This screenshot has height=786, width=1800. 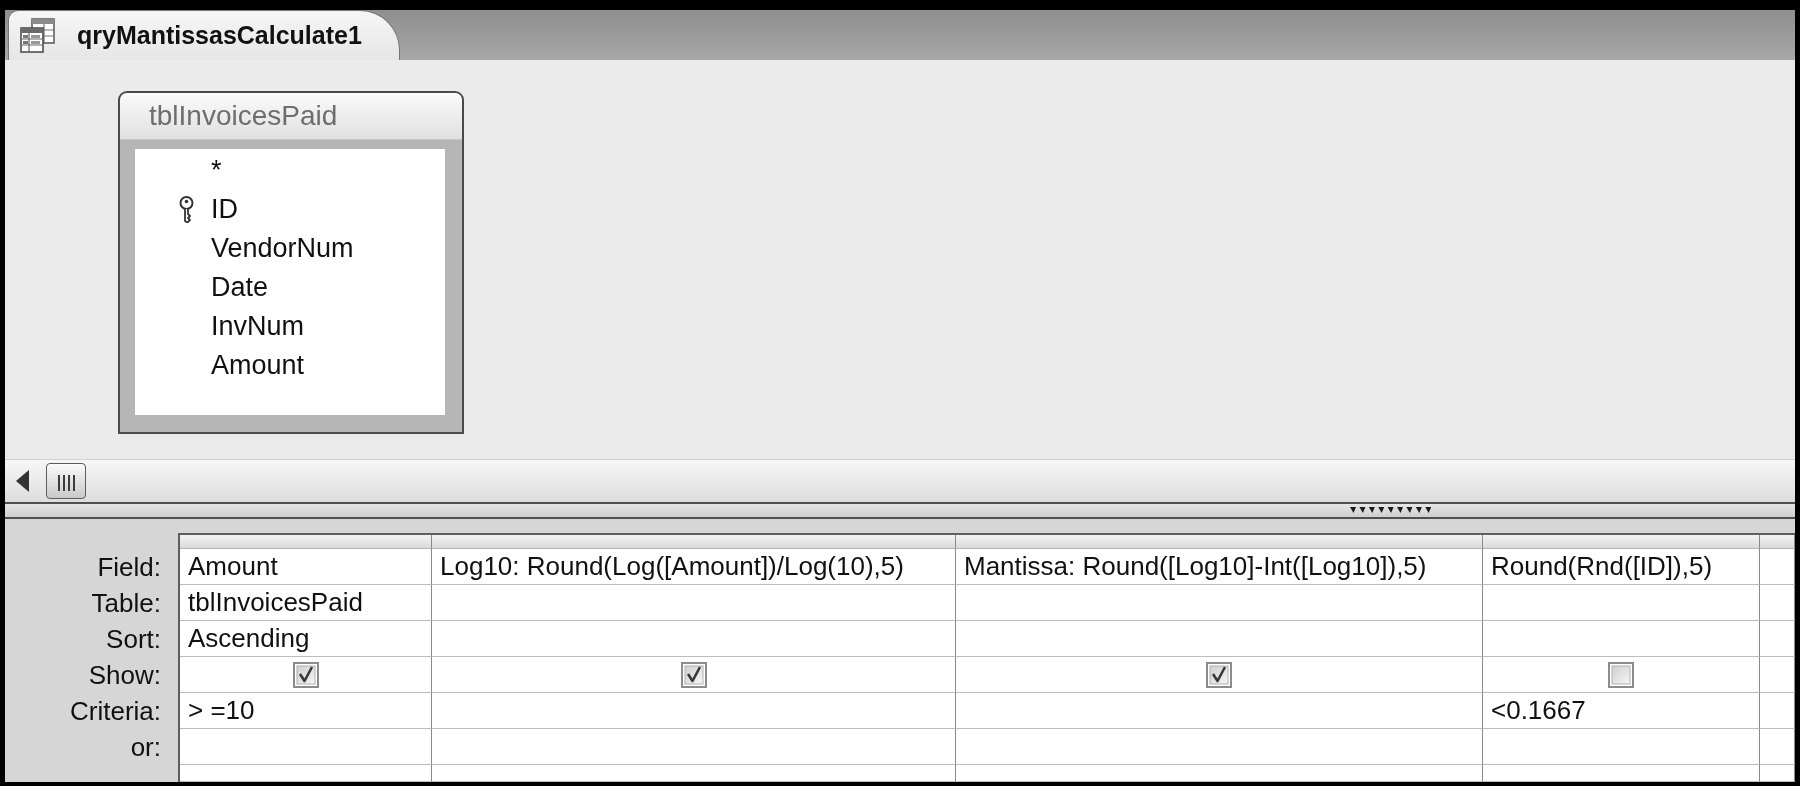 What do you see at coordinates (240, 287) in the screenshot?
I see `field-name: Date` at bounding box center [240, 287].